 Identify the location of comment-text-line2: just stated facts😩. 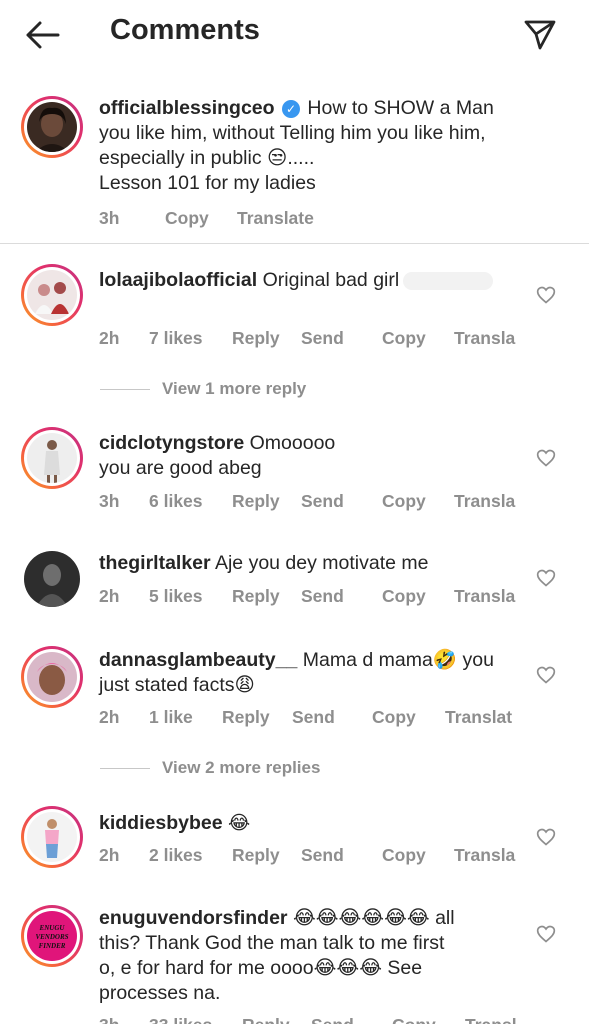
(177, 685).